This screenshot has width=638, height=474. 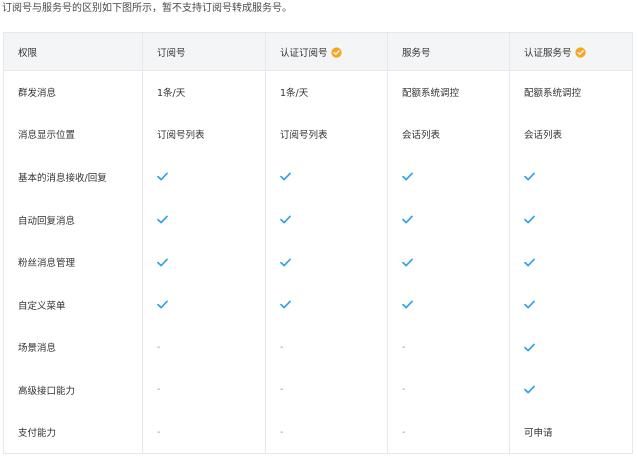 I want to click on feature-name: 高级接口能力, so click(x=73, y=390).